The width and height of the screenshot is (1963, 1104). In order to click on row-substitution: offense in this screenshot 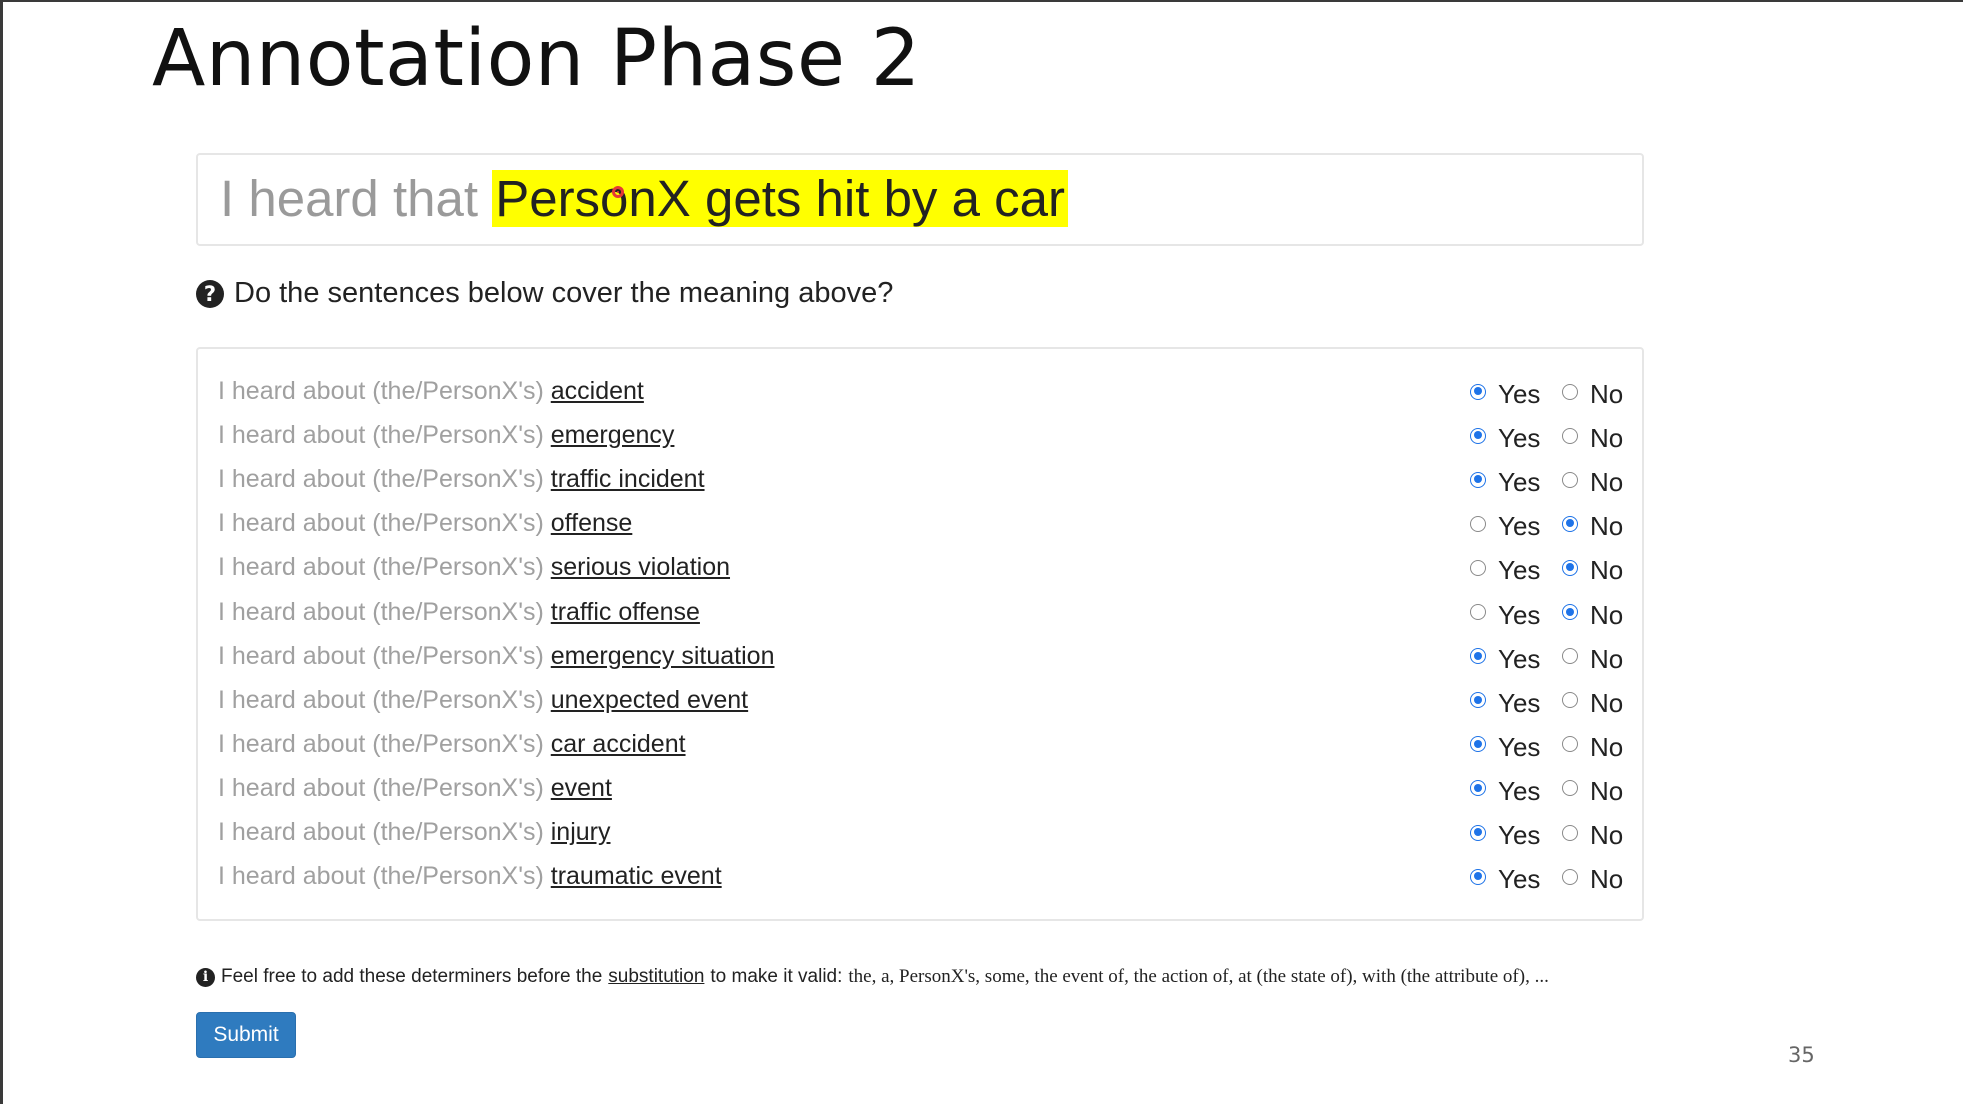, I will do `click(591, 523)`.